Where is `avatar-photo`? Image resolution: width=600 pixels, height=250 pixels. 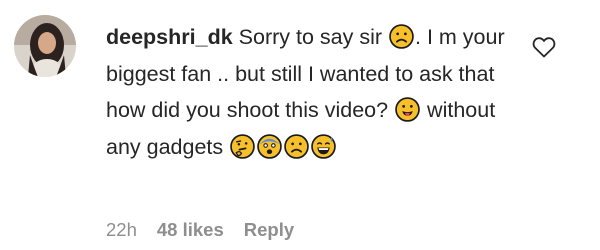 avatar-photo is located at coordinates (45, 46).